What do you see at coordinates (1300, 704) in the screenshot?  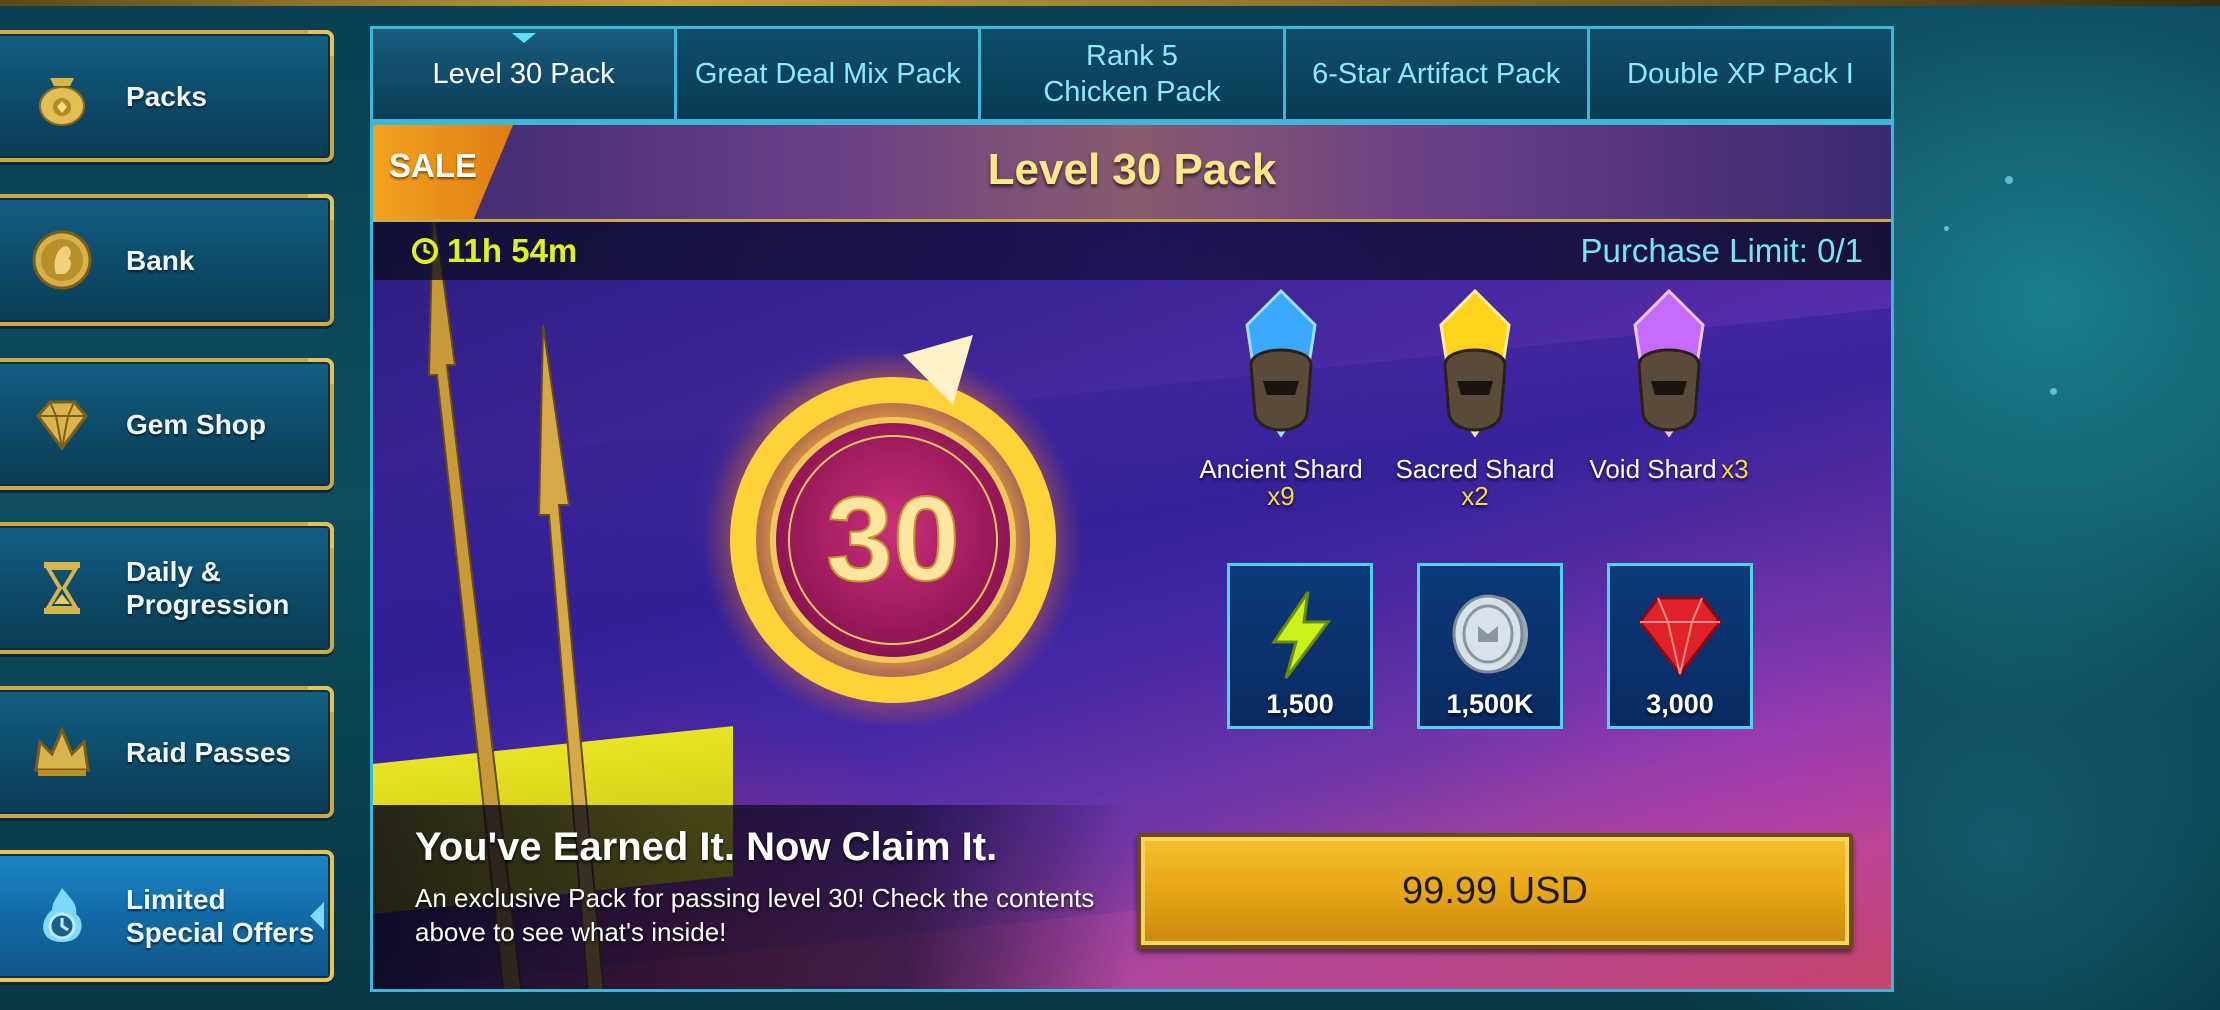 I see `reward-amount: 1,500` at bounding box center [1300, 704].